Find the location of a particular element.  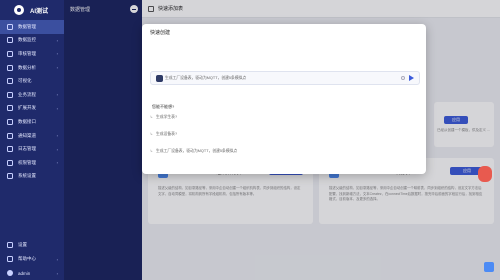

sidebar-item-system: 系统设置 is located at coordinates (32, 177).